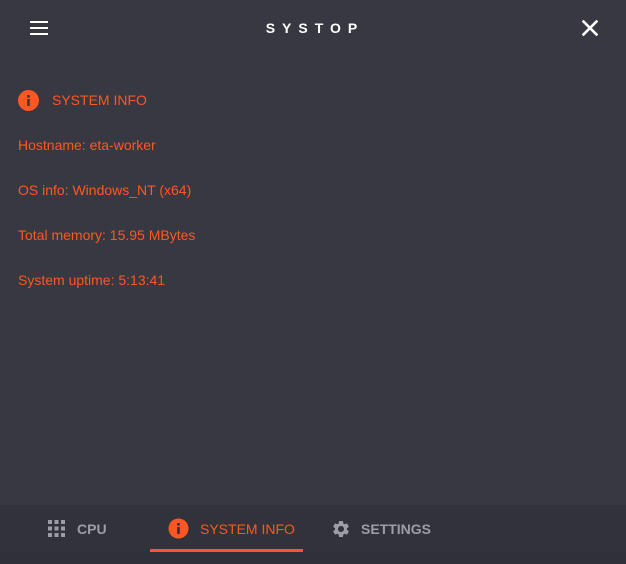  What do you see at coordinates (313, 558) in the screenshot?
I see `bottom-strip` at bounding box center [313, 558].